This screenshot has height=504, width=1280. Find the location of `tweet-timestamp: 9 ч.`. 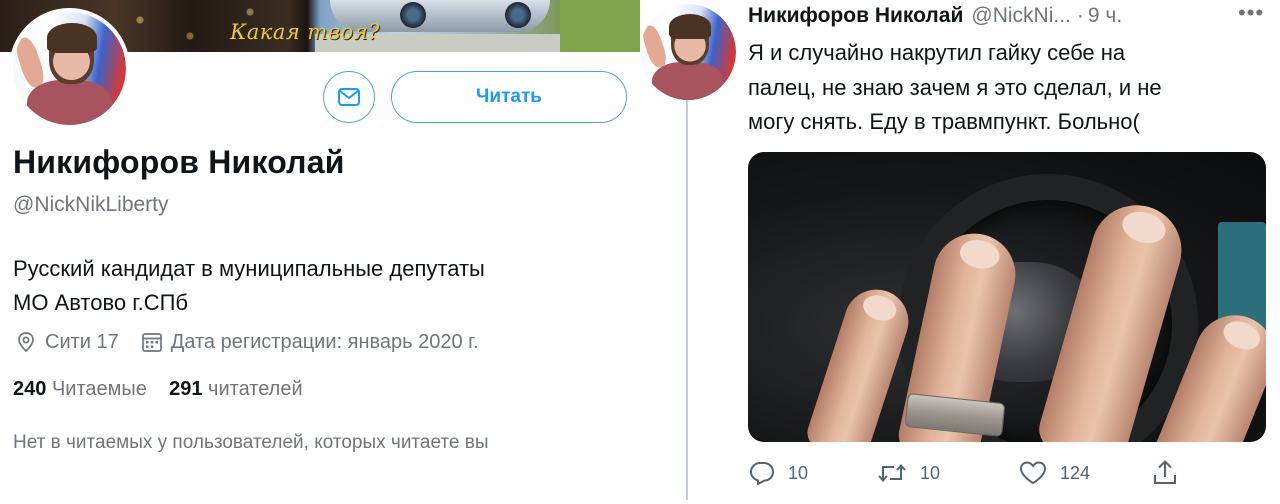

tweet-timestamp: 9 ч. is located at coordinates (1105, 16).